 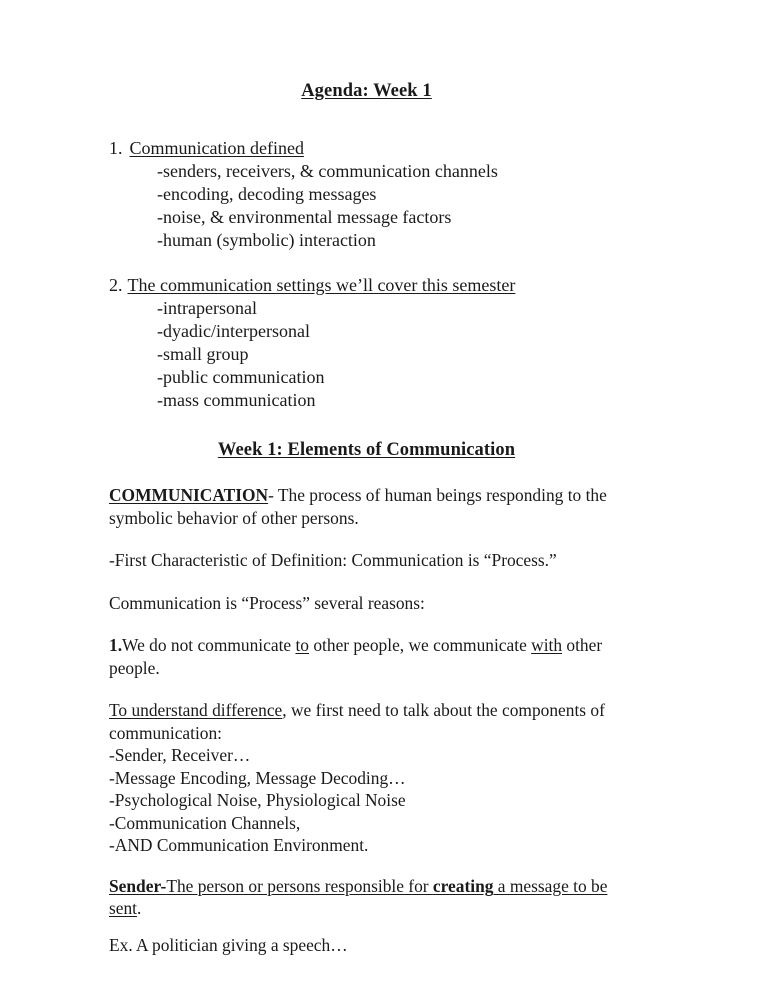 What do you see at coordinates (196, 710) in the screenshot?
I see `components-lead-underlined: To understand difference` at bounding box center [196, 710].